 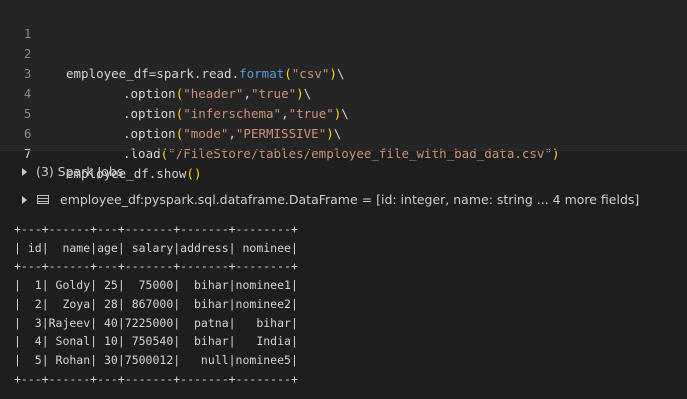 What do you see at coordinates (15, 22) in the screenshot?
I see `code-line-1: 1` at bounding box center [15, 22].